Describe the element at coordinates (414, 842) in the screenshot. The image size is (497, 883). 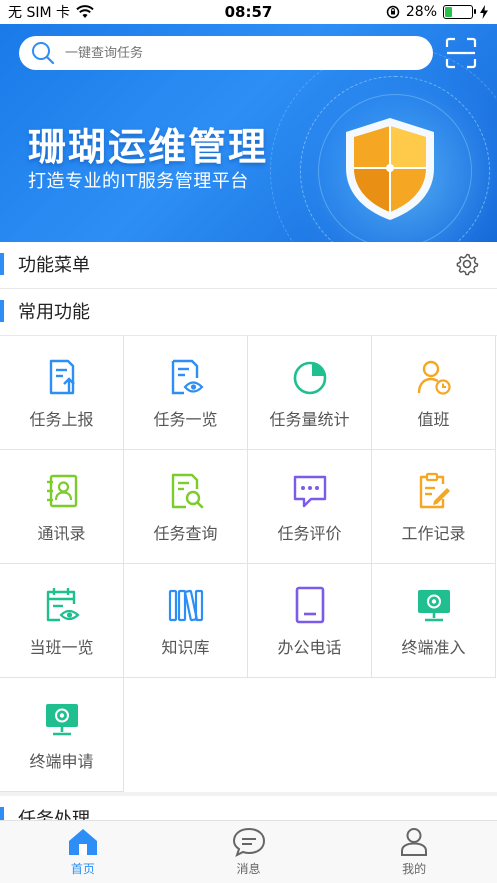
I see `user-icon` at that location.